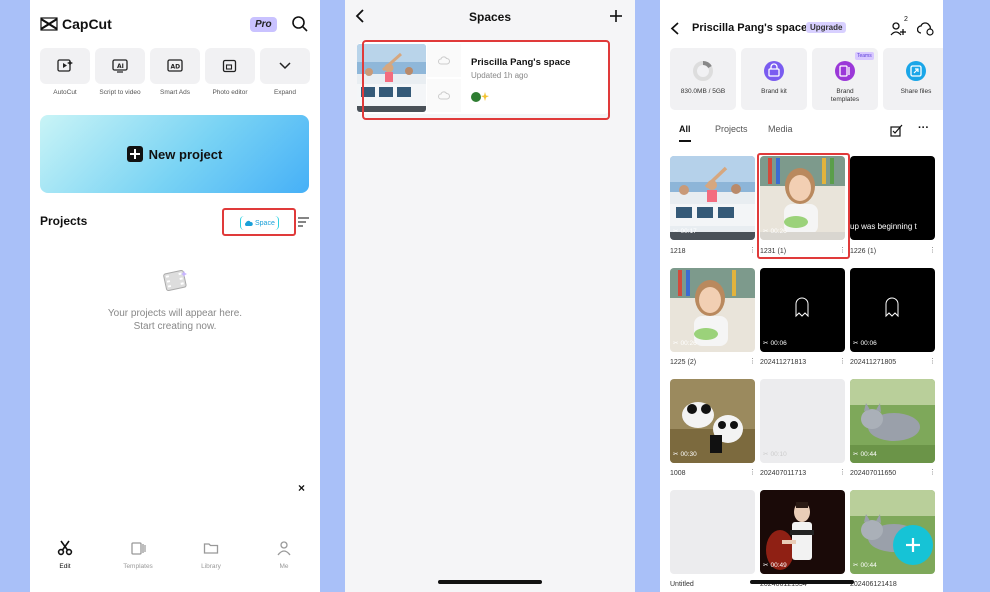  What do you see at coordinates (616, 18) in the screenshot?
I see `add-space-icon` at bounding box center [616, 18].